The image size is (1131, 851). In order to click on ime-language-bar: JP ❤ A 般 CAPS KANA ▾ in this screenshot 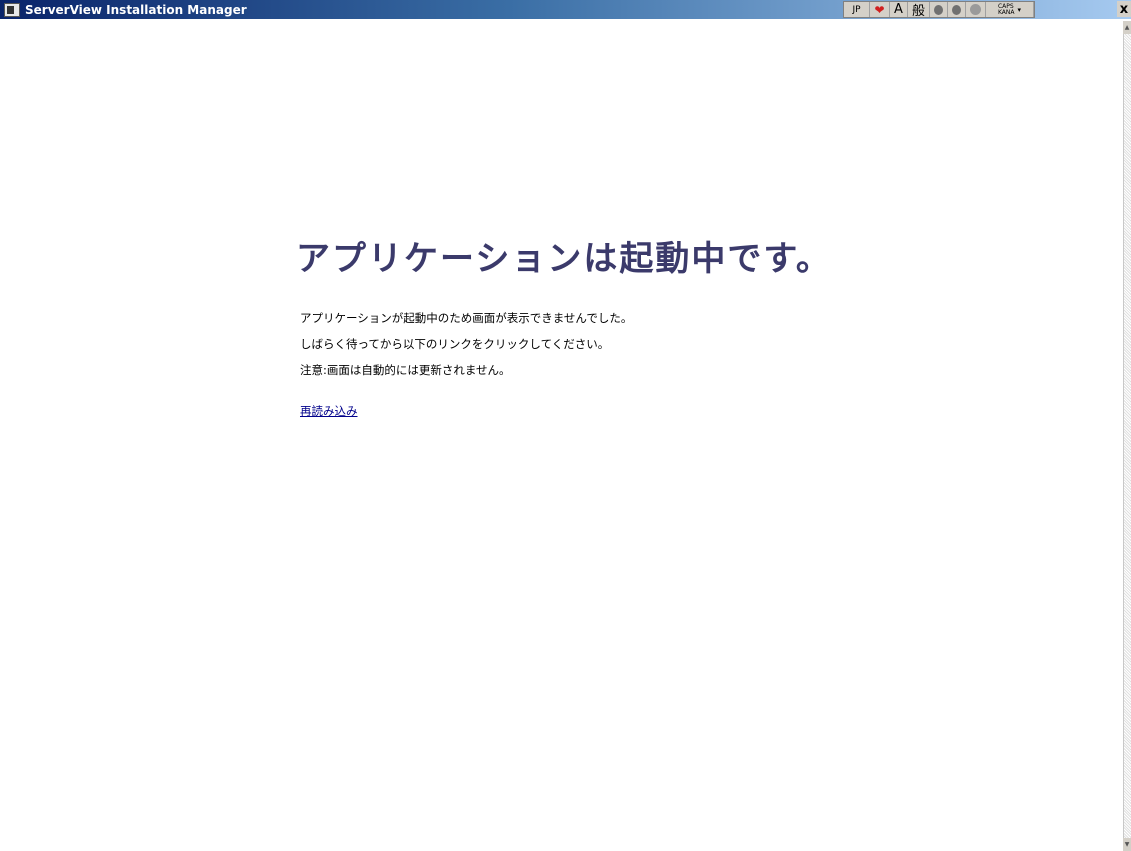, I will do `click(939, 10)`.